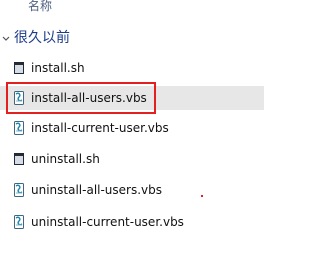  What do you see at coordinates (58, 68) in the screenshot?
I see `file-name: install.sh` at bounding box center [58, 68].